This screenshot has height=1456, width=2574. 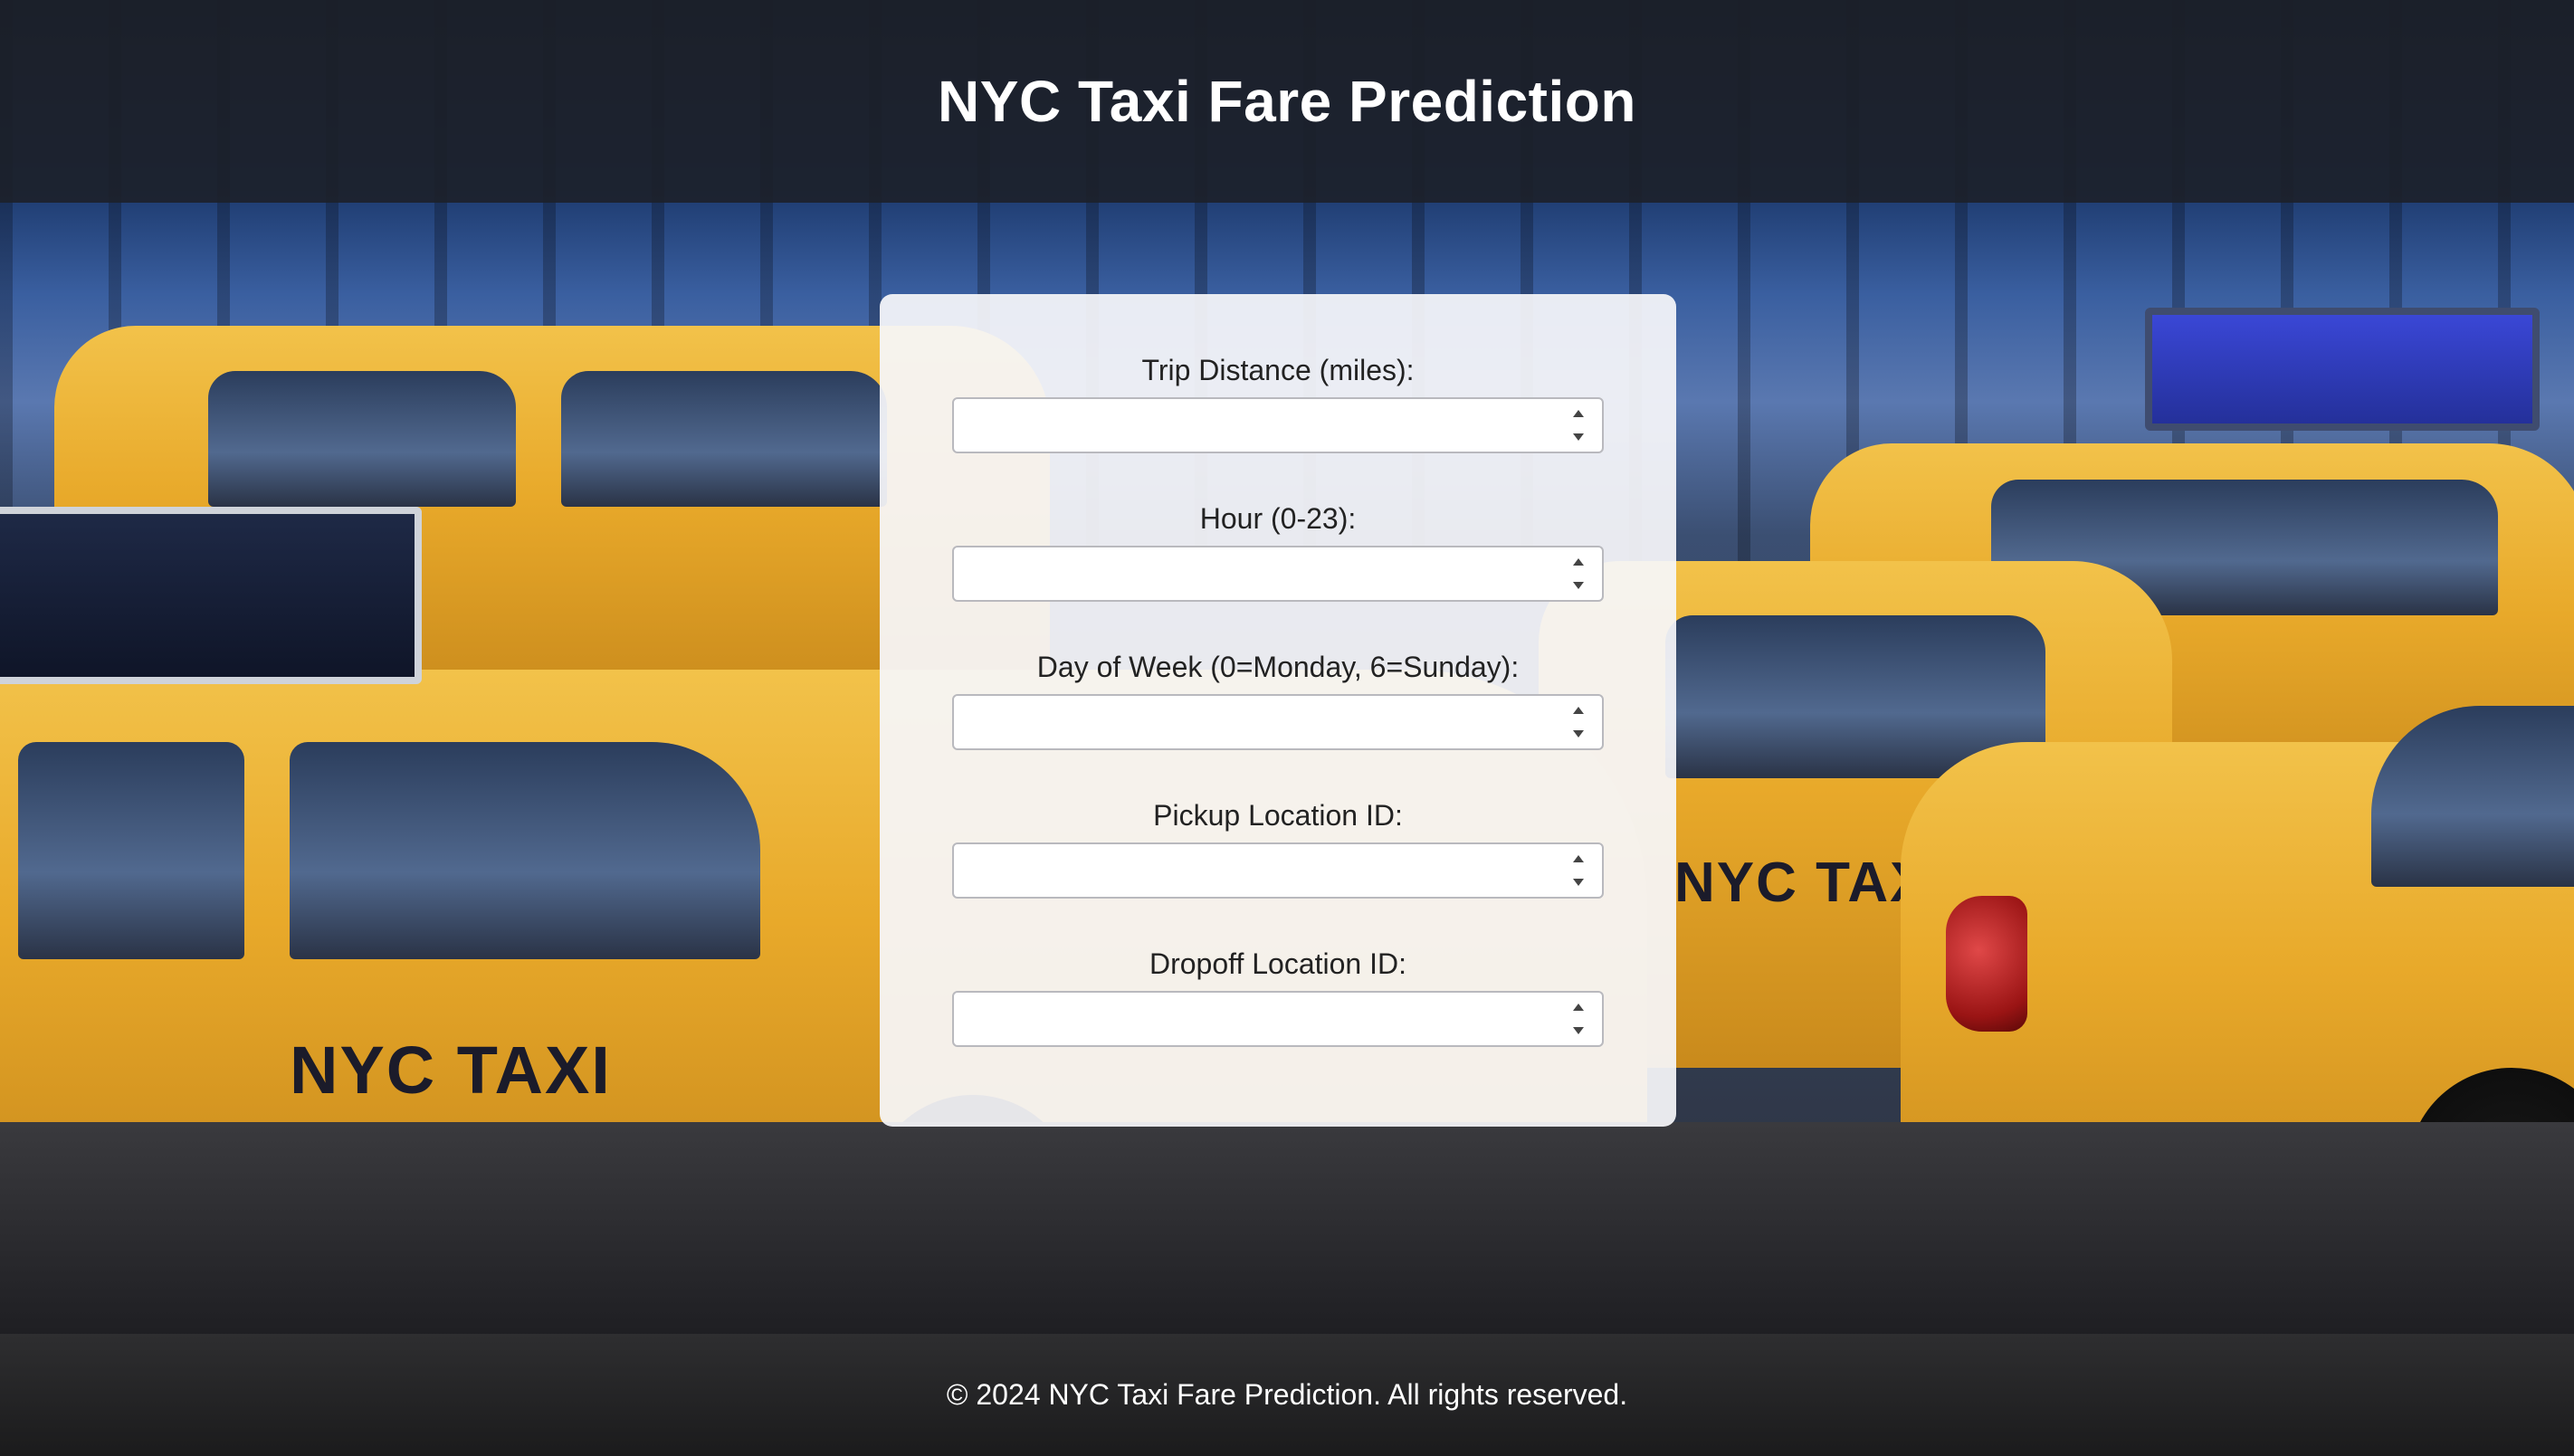 I want to click on day-of-week-wrapper, so click(x=1278, y=722).